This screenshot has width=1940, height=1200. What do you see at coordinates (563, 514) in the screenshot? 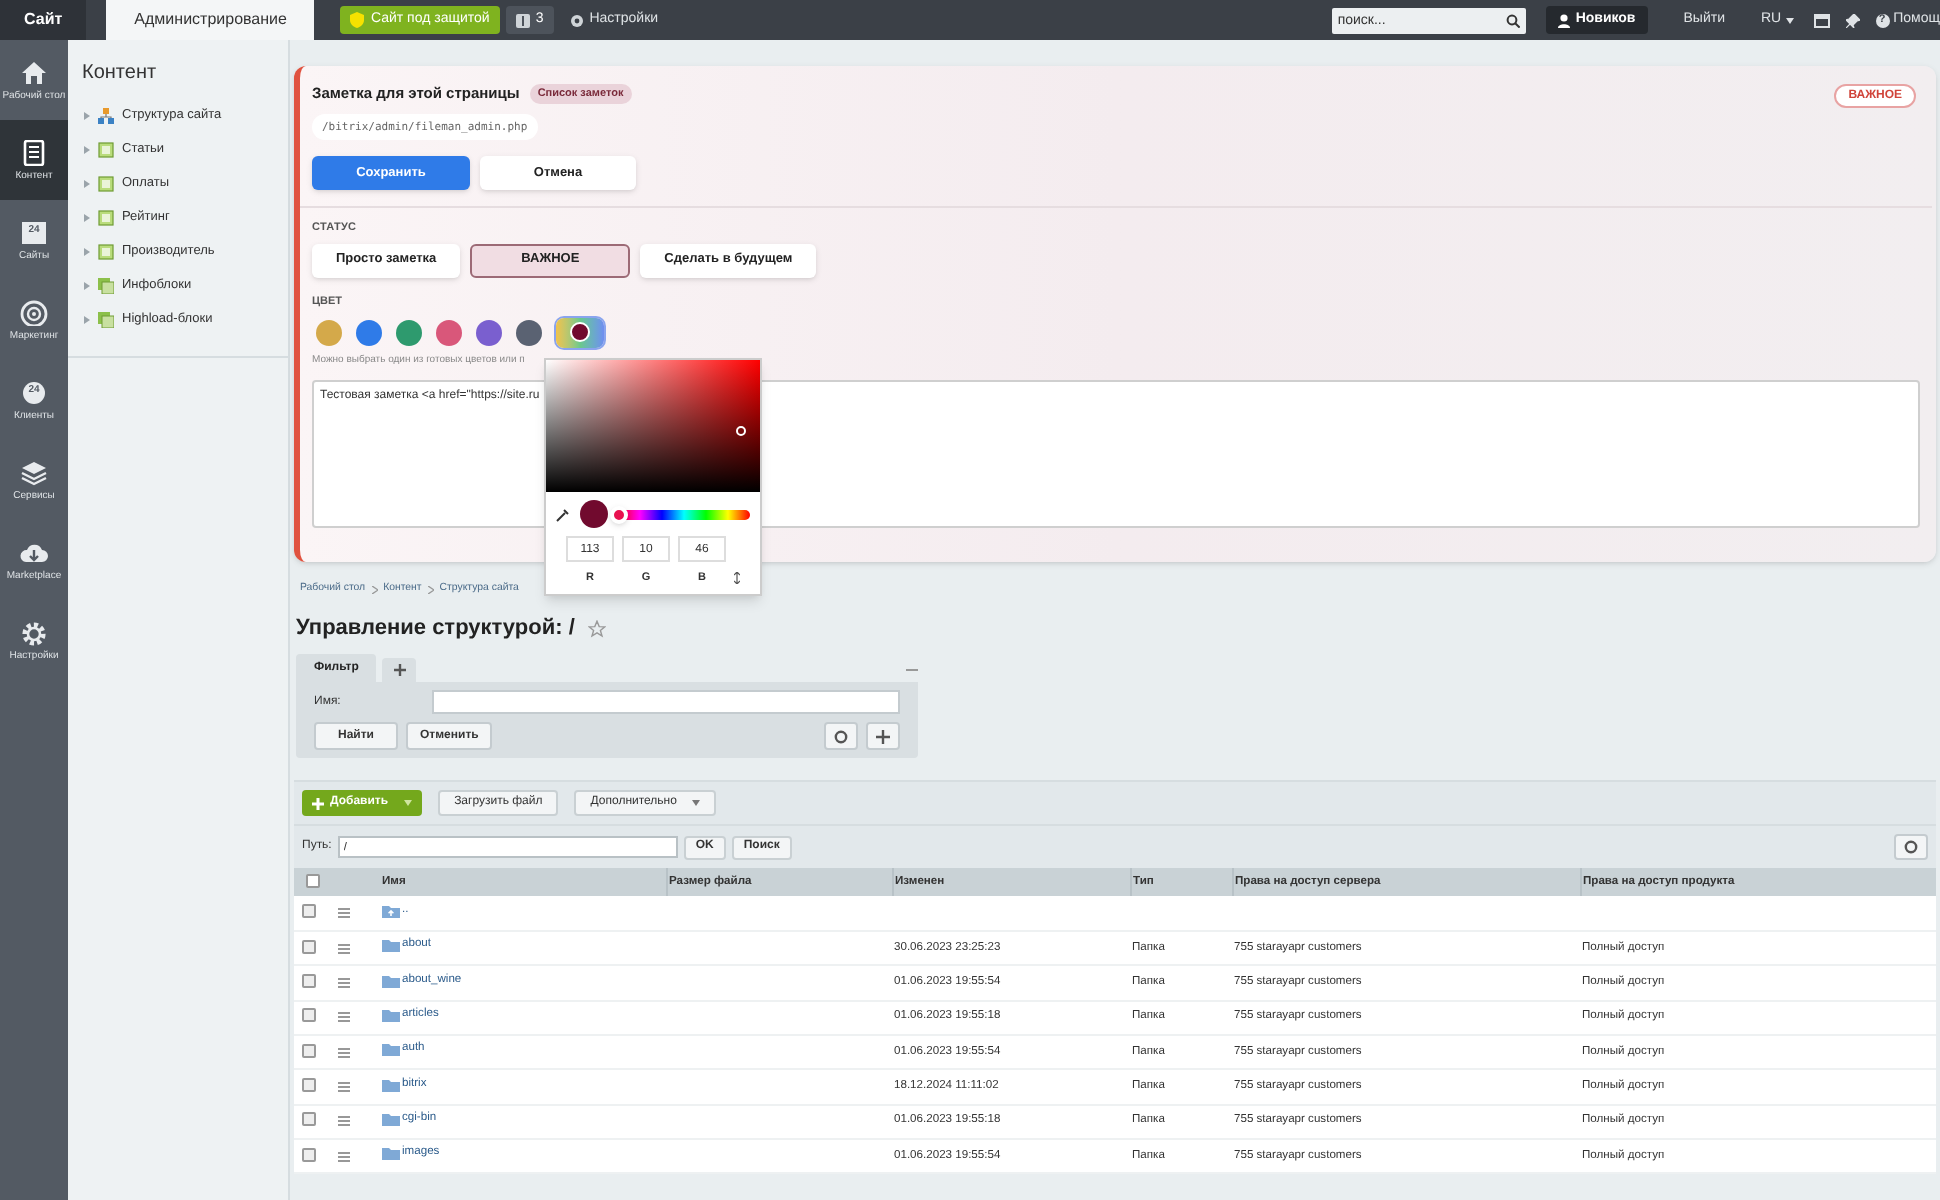
I see `eyedropper-icon` at bounding box center [563, 514].